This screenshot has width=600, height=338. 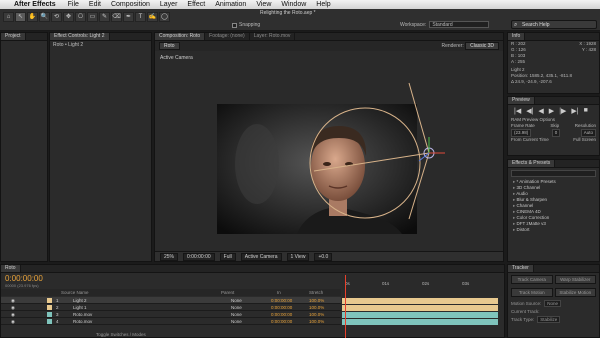 What do you see at coordinates (73, 4) in the screenshot?
I see `menu-file: File` at bounding box center [73, 4].